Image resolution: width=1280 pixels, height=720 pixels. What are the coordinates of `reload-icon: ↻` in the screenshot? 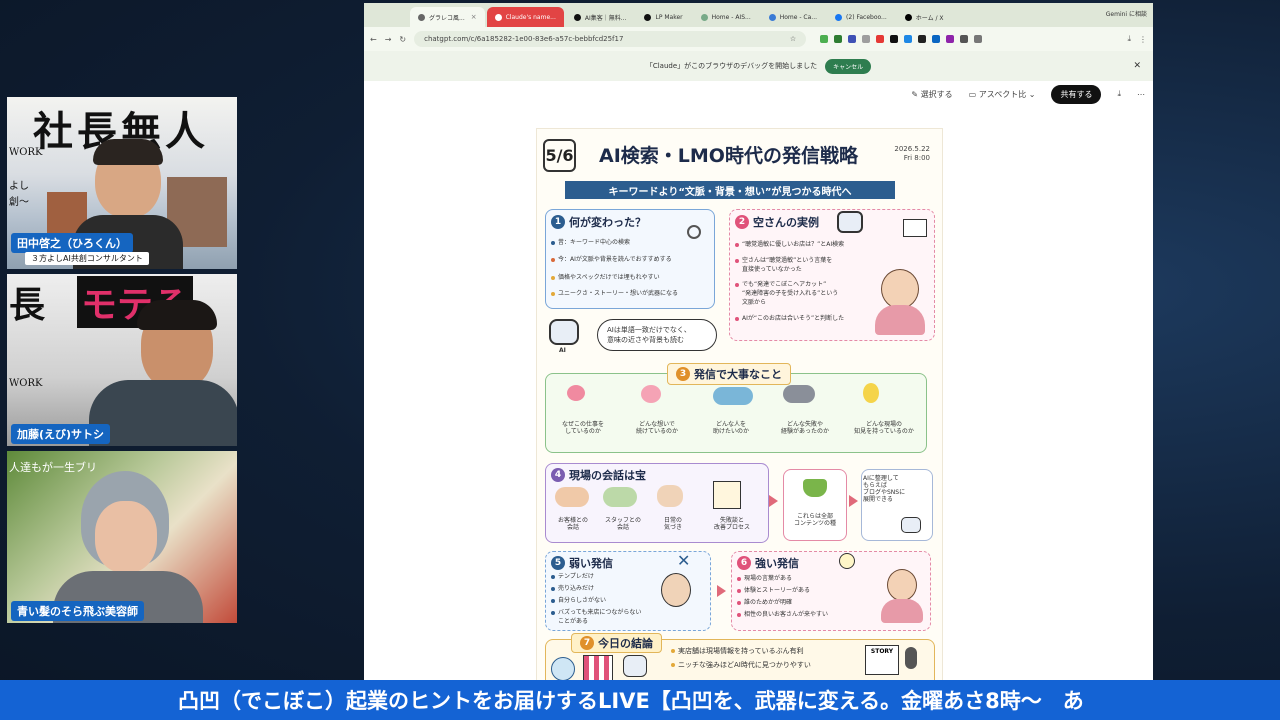 It's located at (402, 39).